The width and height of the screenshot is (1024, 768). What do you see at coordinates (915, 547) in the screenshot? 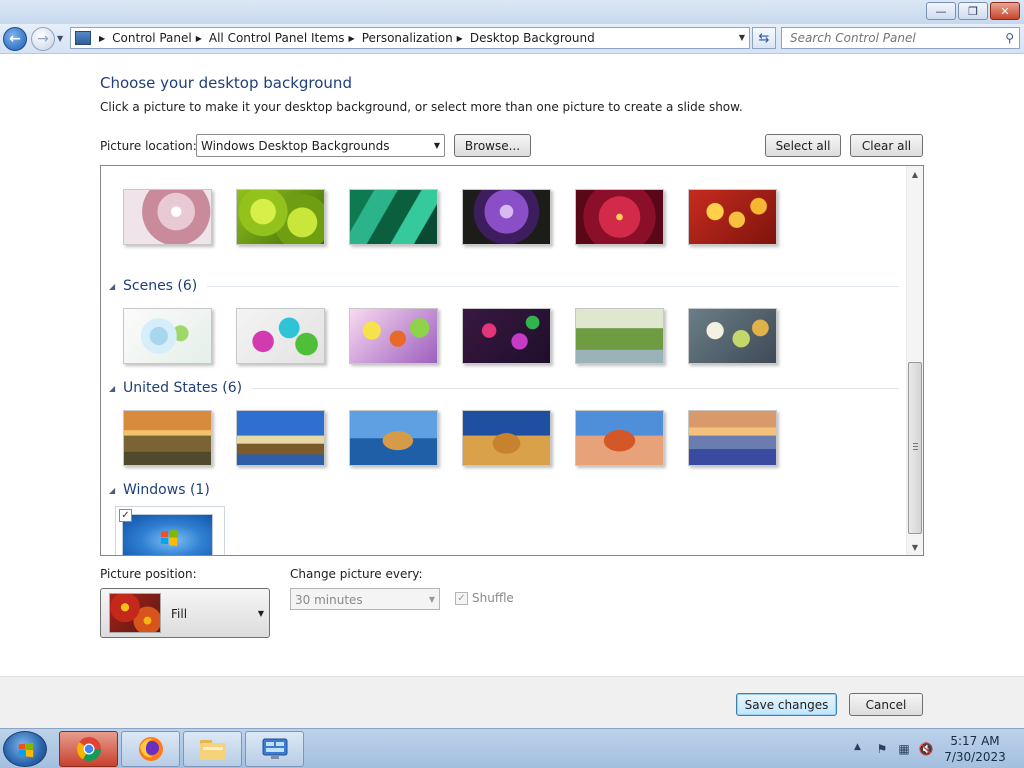
I see `scroll-down-icon: ▼` at bounding box center [915, 547].